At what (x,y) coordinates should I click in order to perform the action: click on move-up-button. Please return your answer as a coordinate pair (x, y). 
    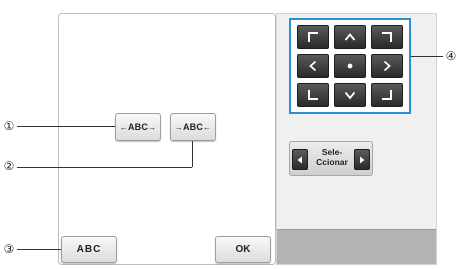
    Looking at the image, I should click on (350, 37).